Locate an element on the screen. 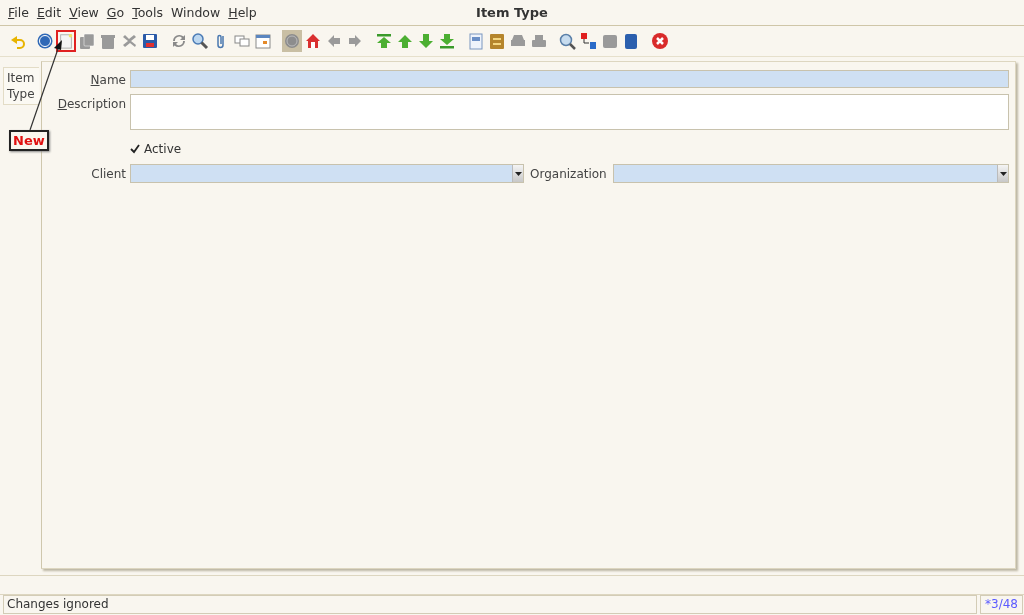 The width and height of the screenshot is (1024, 615). field-label: Organization is located at coordinates (568, 173).